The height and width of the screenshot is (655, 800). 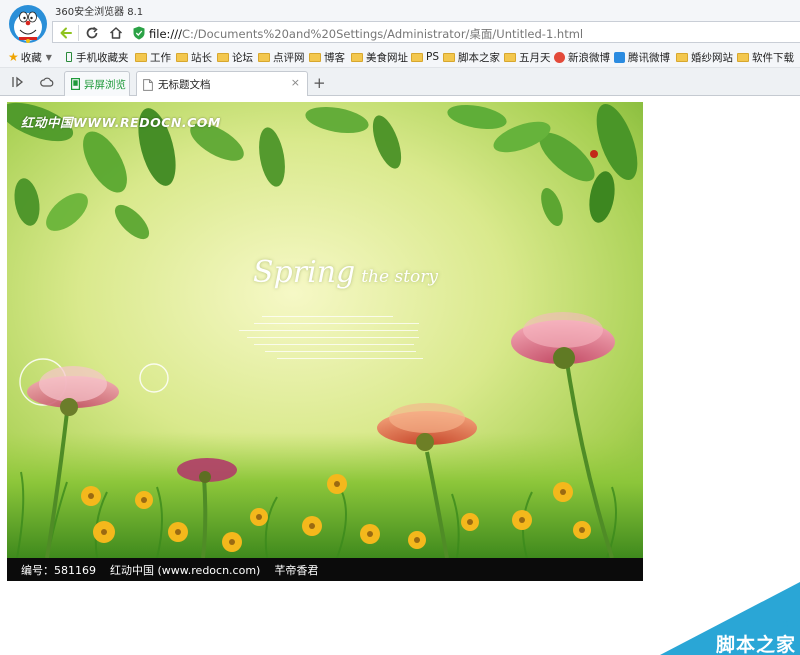 I want to click on star-icon: ★, so click(x=13, y=57).